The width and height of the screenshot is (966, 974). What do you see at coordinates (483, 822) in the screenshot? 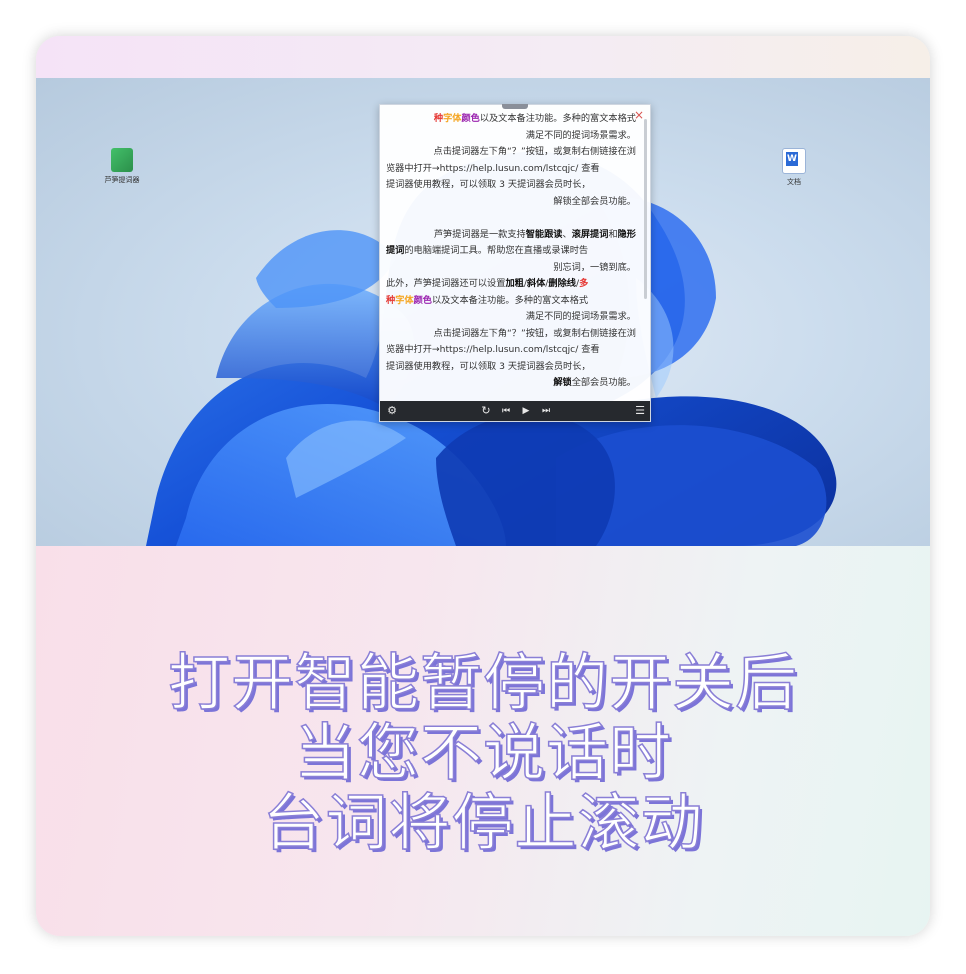
I see `caption-line-3: 台词将停止滚动` at bounding box center [483, 822].